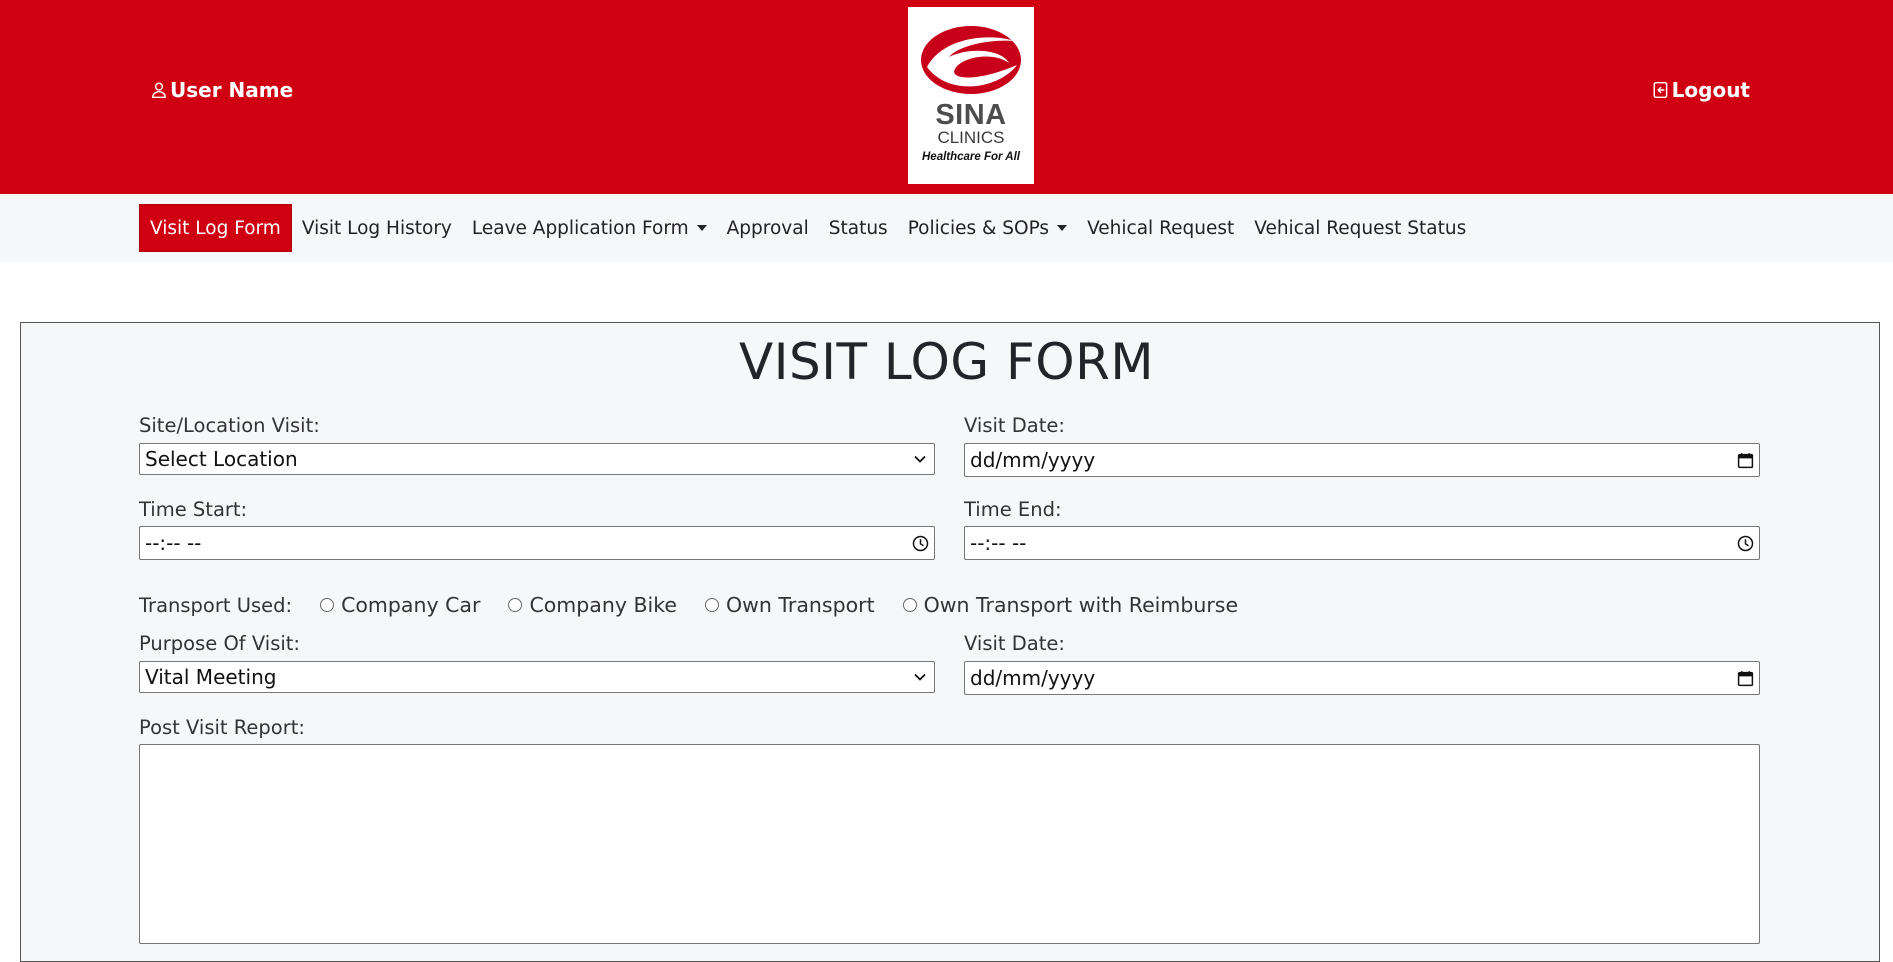 The width and height of the screenshot is (1893, 962). What do you see at coordinates (971, 95) in the screenshot?
I see `sina-clinics-logo: SINA CLINICS Healthcare For All` at bounding box center [971, 95].